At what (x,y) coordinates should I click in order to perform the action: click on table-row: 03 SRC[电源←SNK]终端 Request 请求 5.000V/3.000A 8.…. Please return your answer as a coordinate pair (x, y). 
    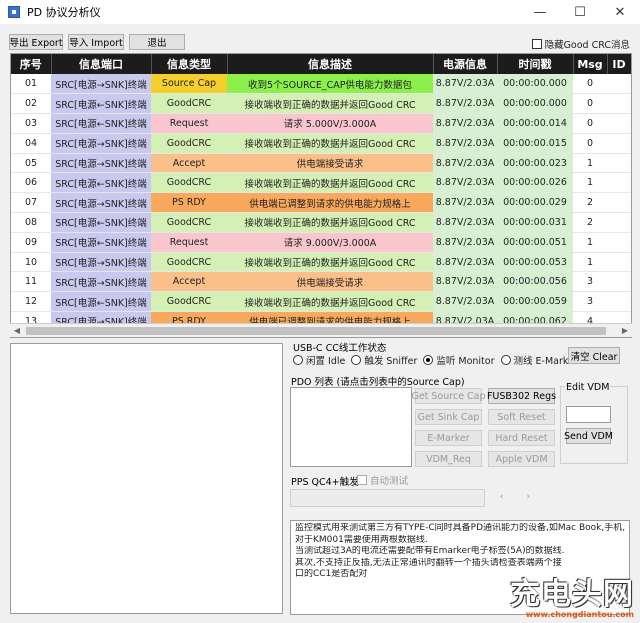
    Looking at the image, I should click on (321, 123).